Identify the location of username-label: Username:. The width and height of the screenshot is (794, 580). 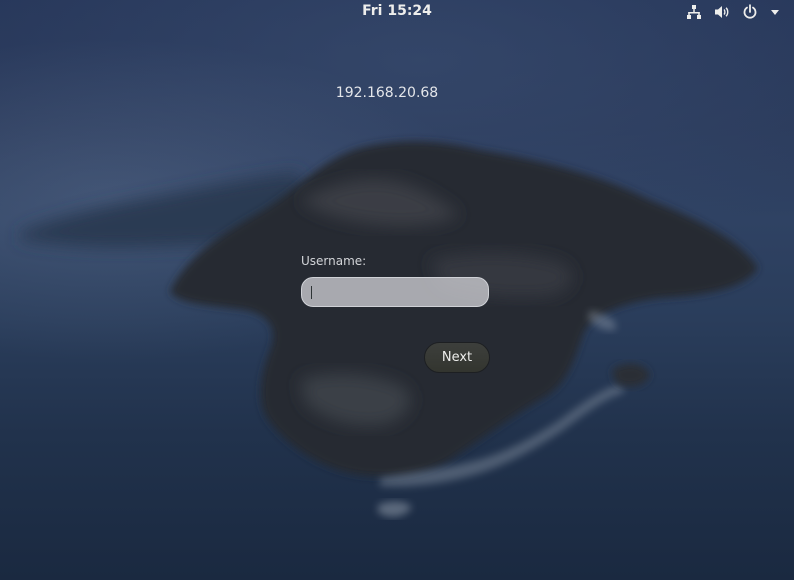
(334, 261).